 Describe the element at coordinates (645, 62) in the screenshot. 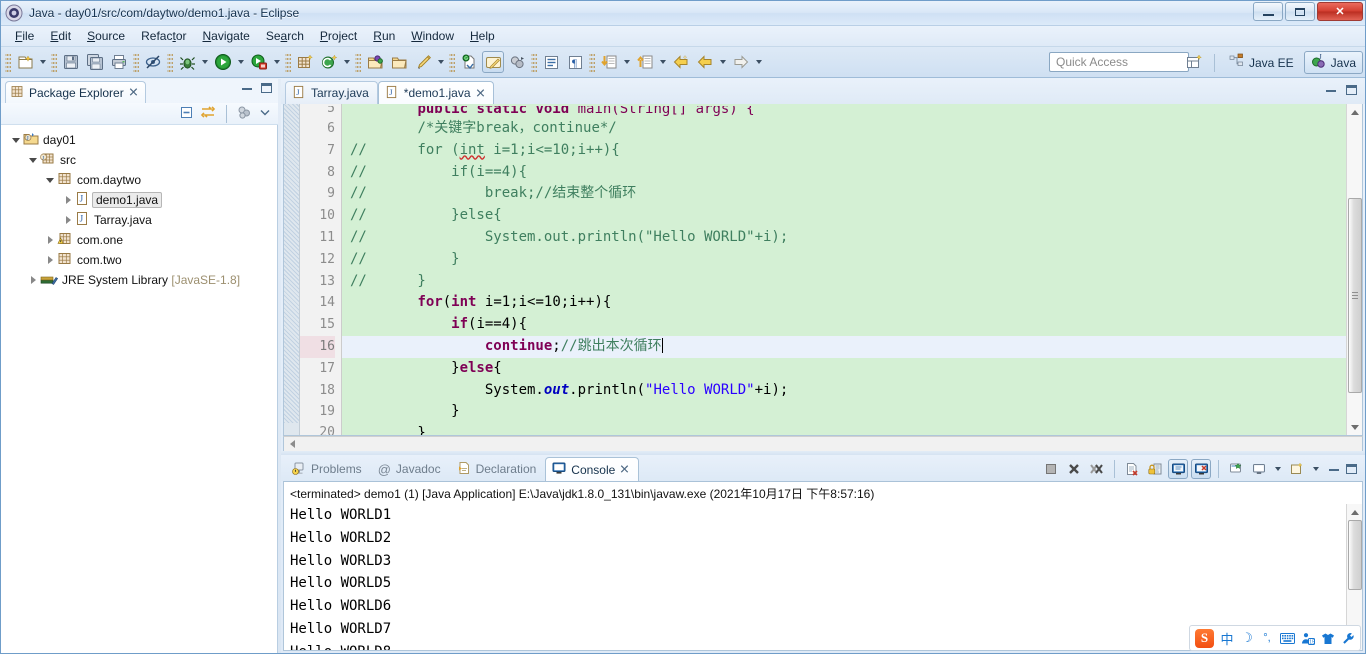

I see `prev-edit-icon` at that location.